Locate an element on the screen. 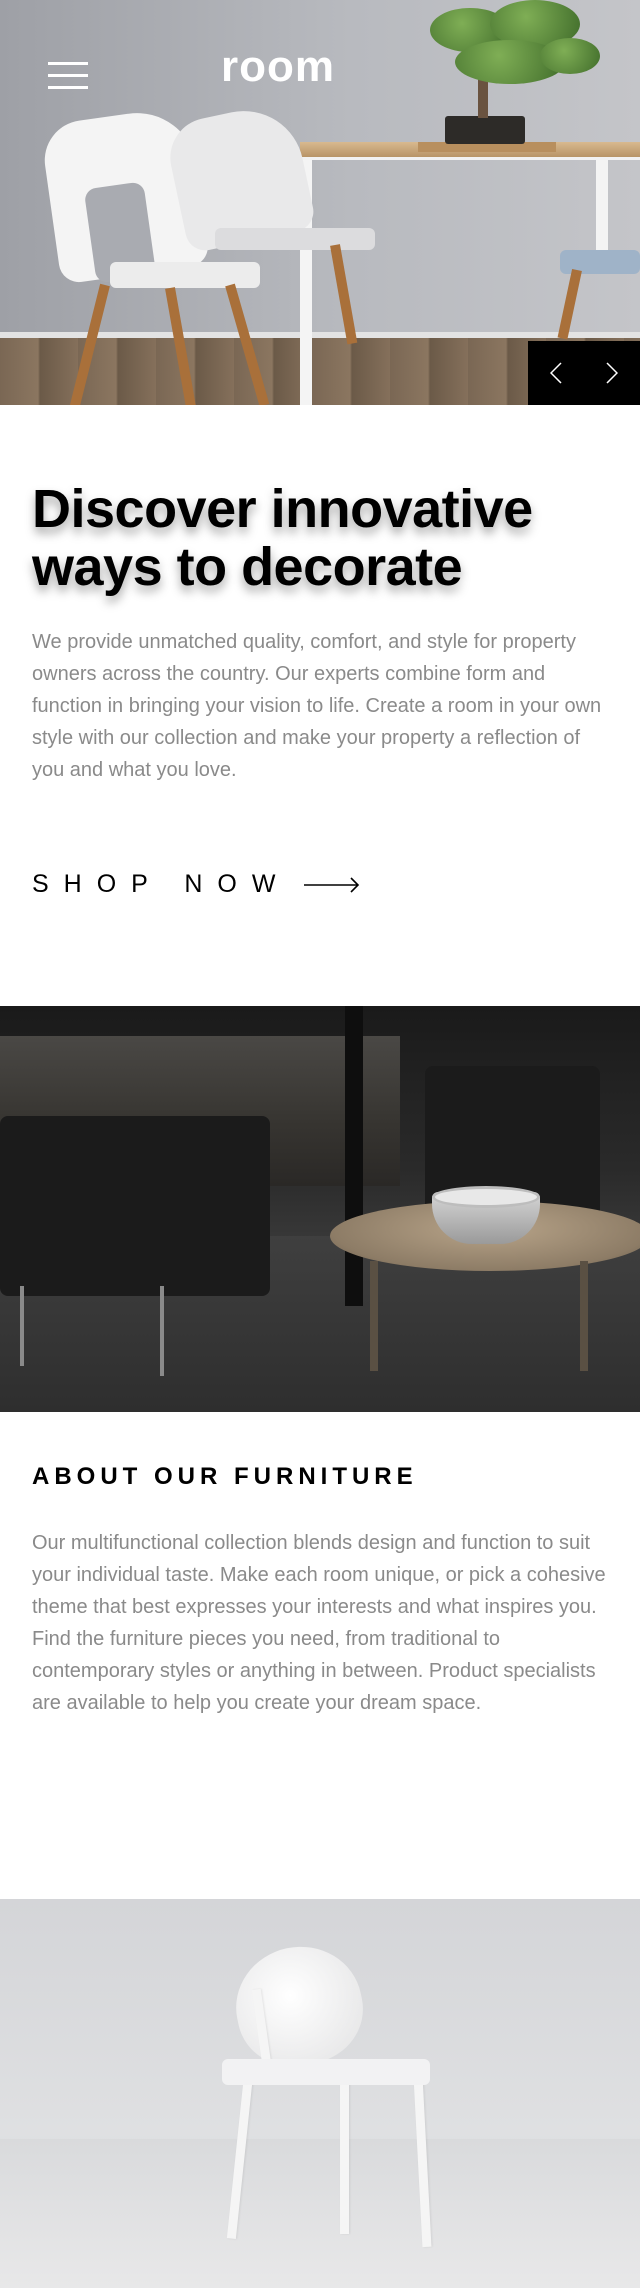  chevron-right-icon is located at coordinates (612, 373).